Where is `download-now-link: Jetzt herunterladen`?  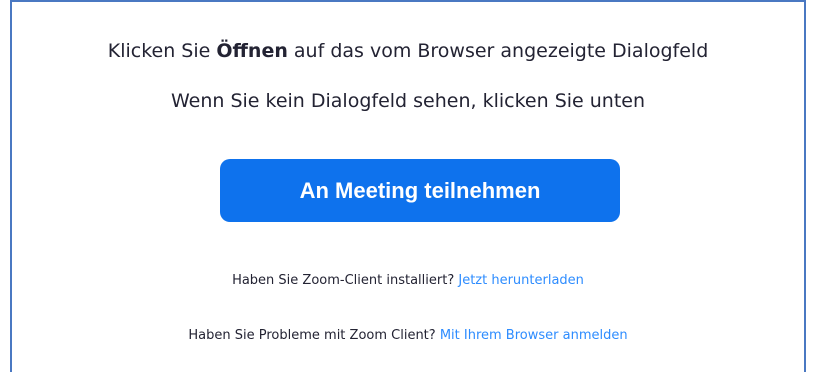 download-now-link: Jetzt herunterladen is located at coordinates (521, 280).